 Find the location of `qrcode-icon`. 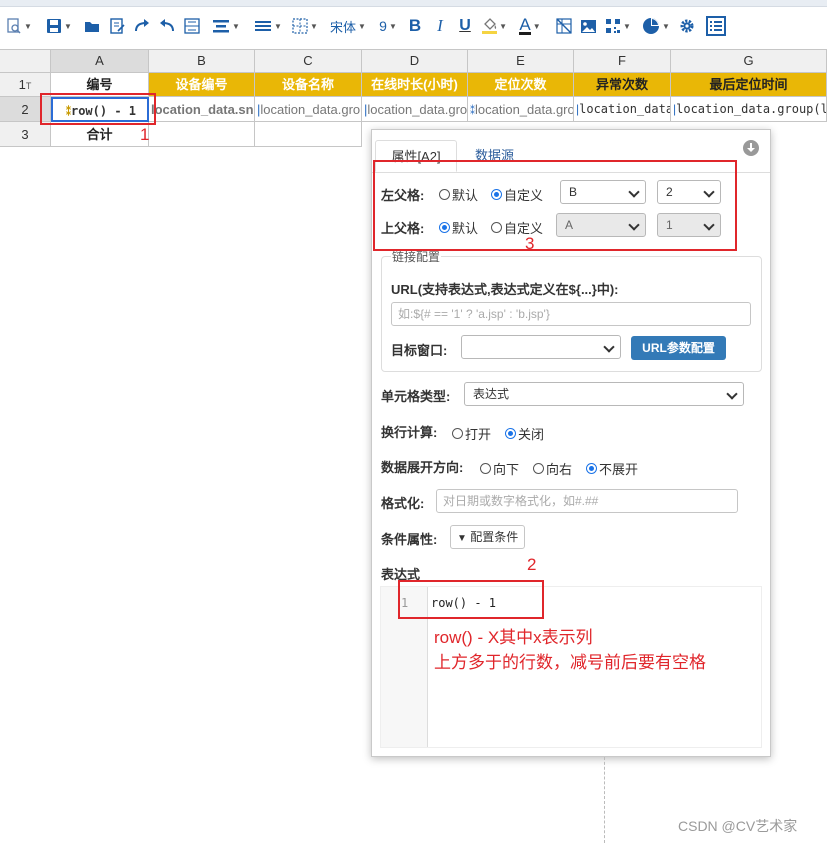

qrcode-icon is located at coordinates (613, 26).